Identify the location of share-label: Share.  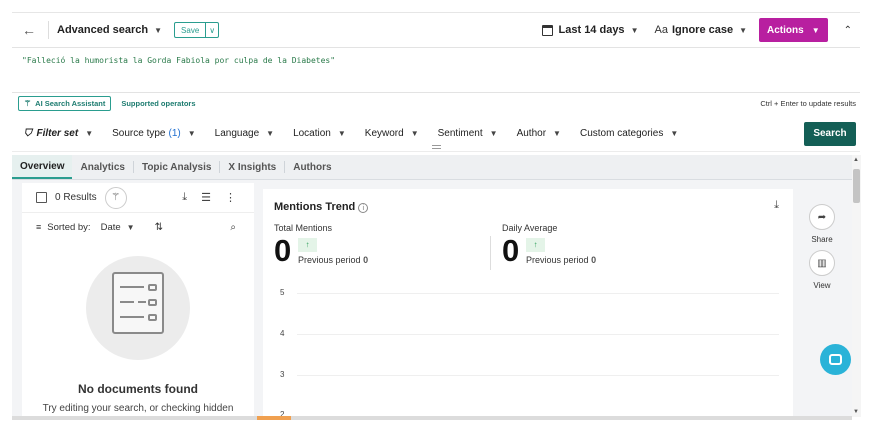
(822, 239).